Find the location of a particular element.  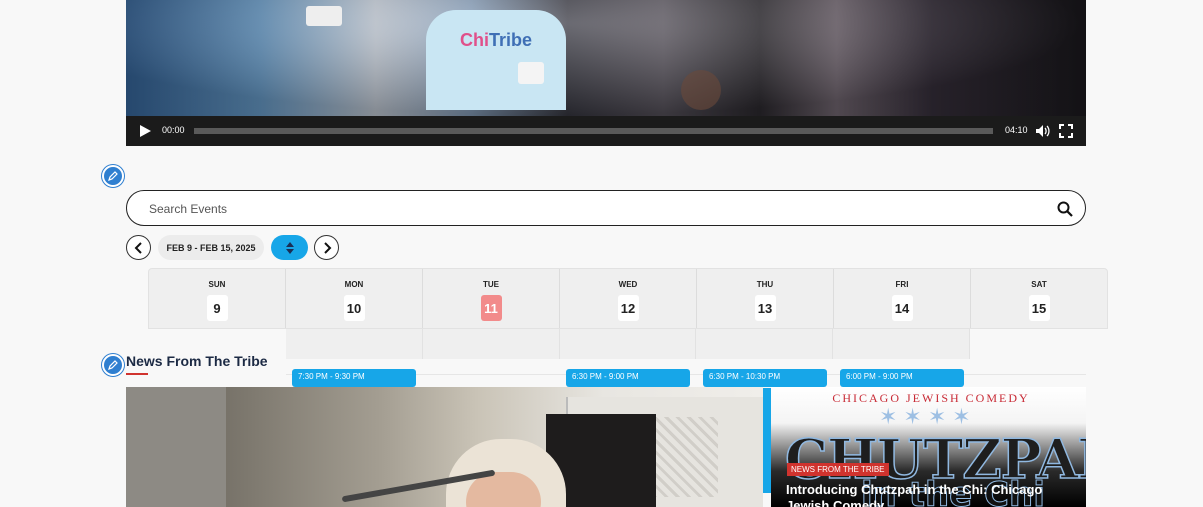

search-bar is located at coordinates (606, 208).